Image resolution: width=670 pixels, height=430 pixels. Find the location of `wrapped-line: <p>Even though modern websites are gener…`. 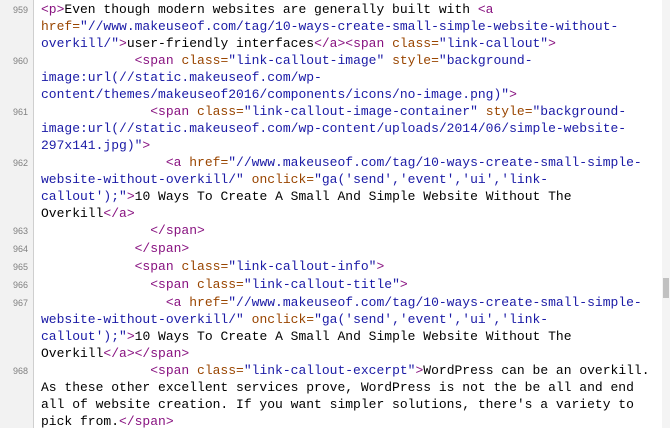

wrapped-line: <p>Even though modern websites are gener… is located at coordinates (329, 9).